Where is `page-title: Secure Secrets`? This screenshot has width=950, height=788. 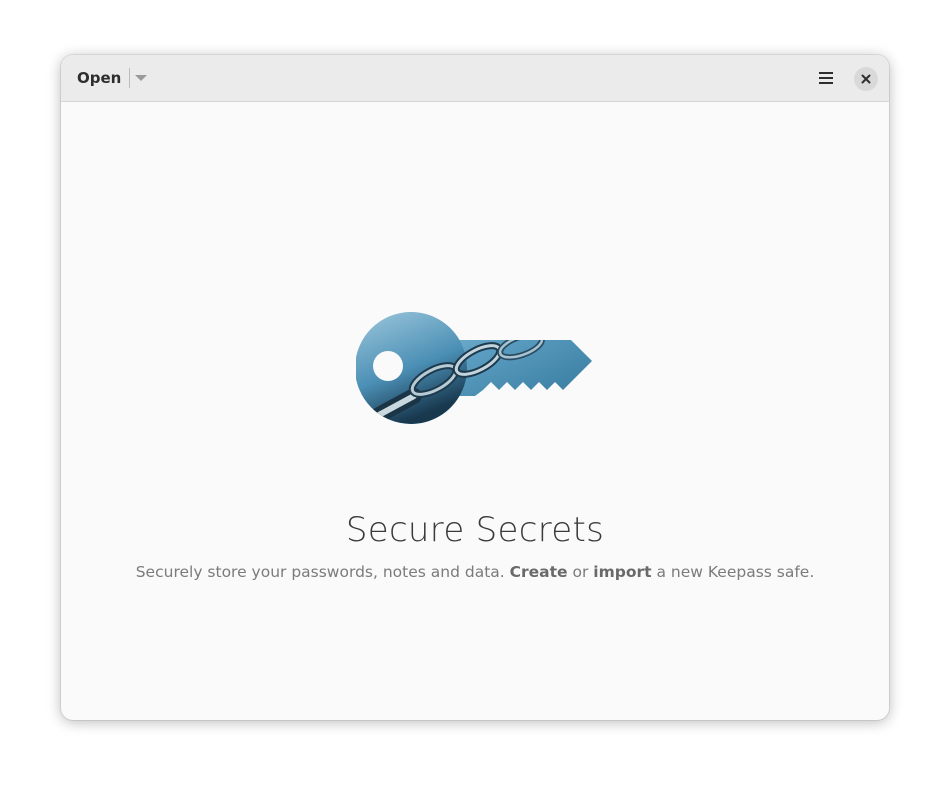
page-title: Secure Secrets is located at coordinates (475, 530).